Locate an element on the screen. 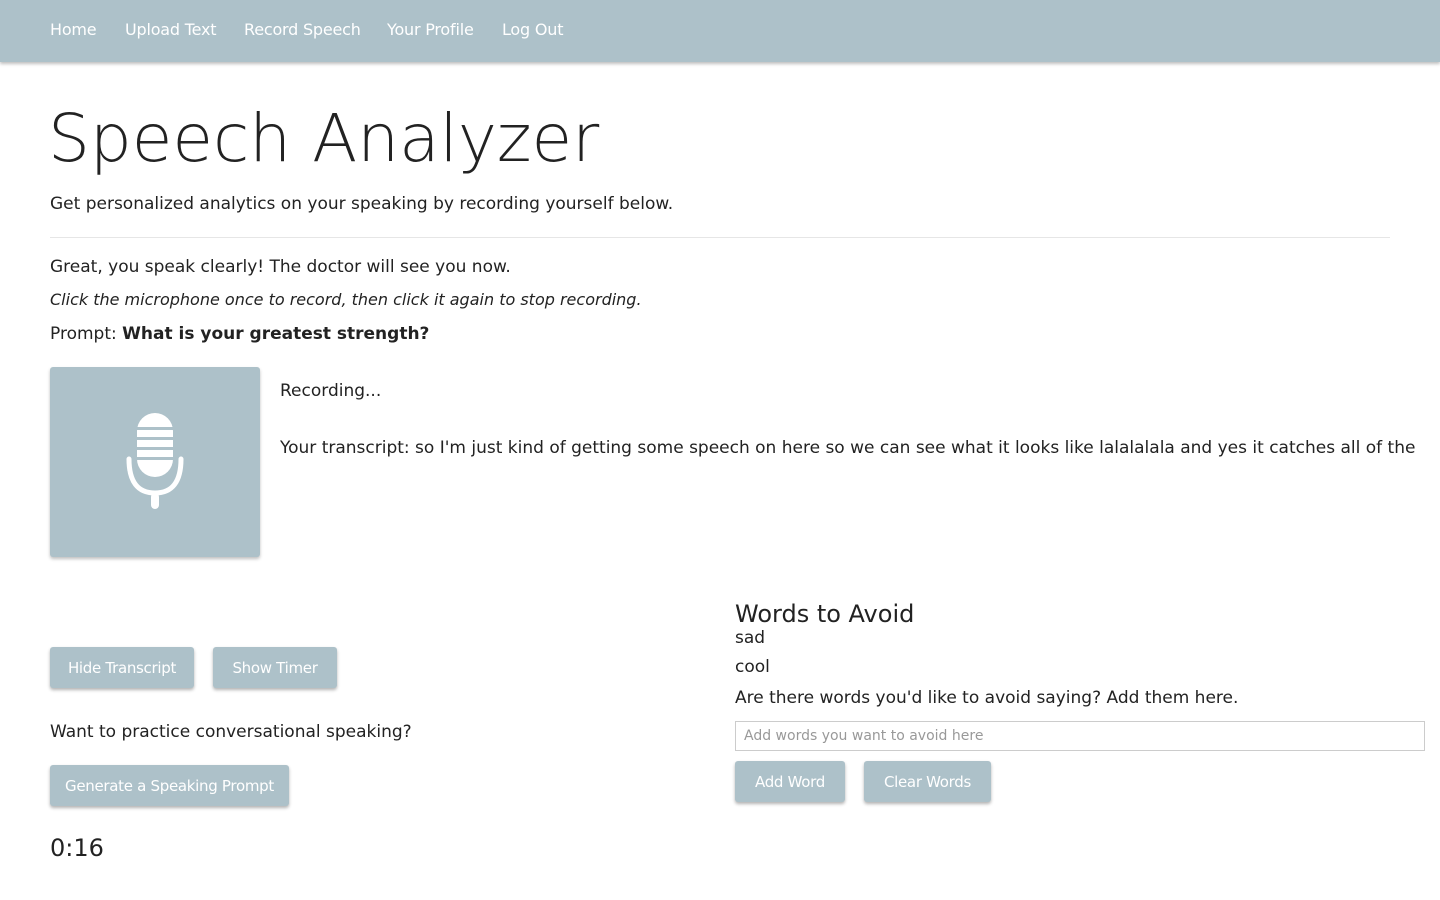 The image size is (1440, 900). microphone-icon is located at coordinates (155, 461).